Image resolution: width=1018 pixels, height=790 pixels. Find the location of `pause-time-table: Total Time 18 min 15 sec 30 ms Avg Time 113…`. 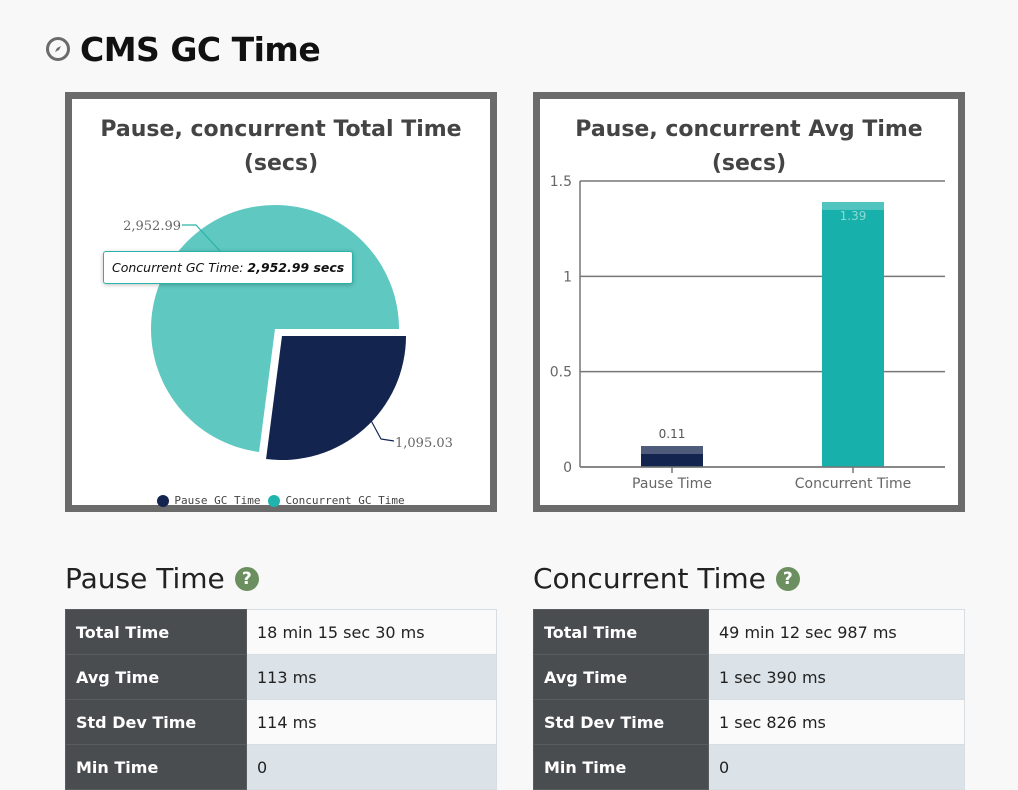

pause-time-table: Total Time 18 min 15 sec 30 ms Avg Time 113… is located at coordinates (281, 699).